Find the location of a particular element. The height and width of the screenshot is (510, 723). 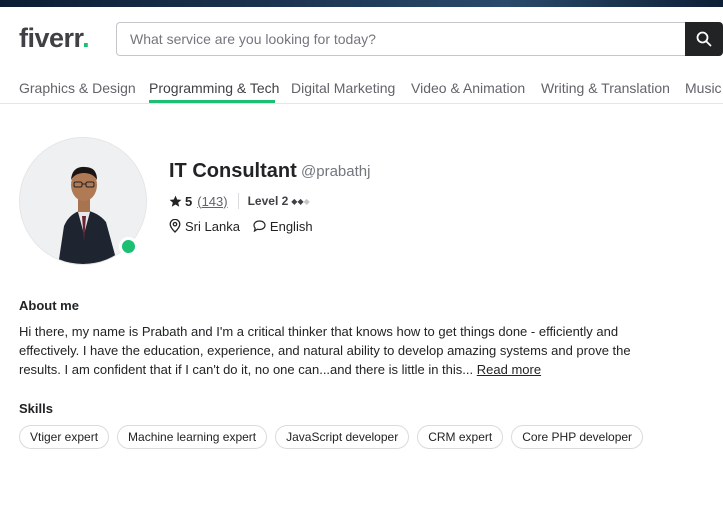

skill-chip: Core PHP developer is located at coordinates (577, 437).